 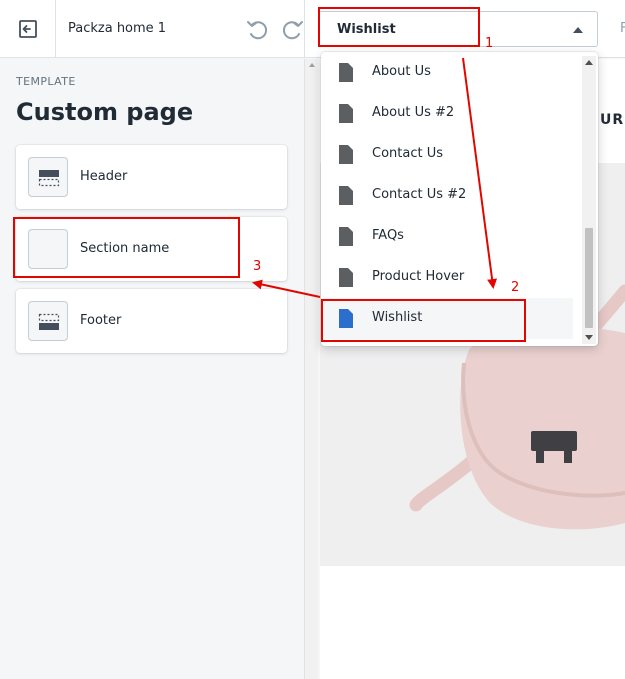 I want to click on annotation-number-2: 2, so click(x=515, y=287).